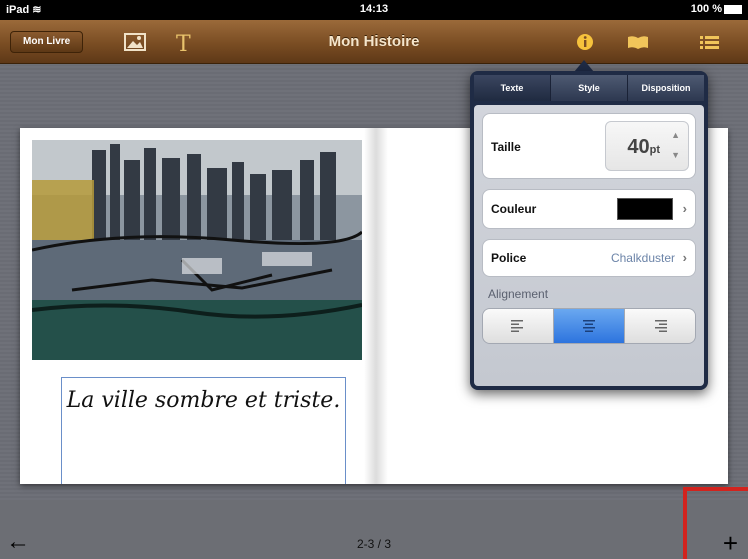  I want to click on list-icon, so click(709, 42).